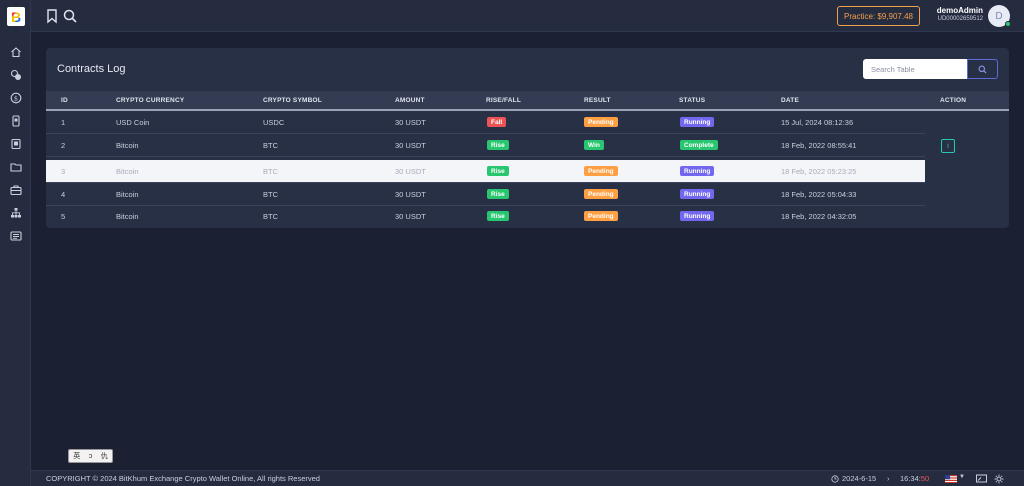 This screenshot has height=486, width=1024. I want to click on lang-option: 仇, so click(104, 456).